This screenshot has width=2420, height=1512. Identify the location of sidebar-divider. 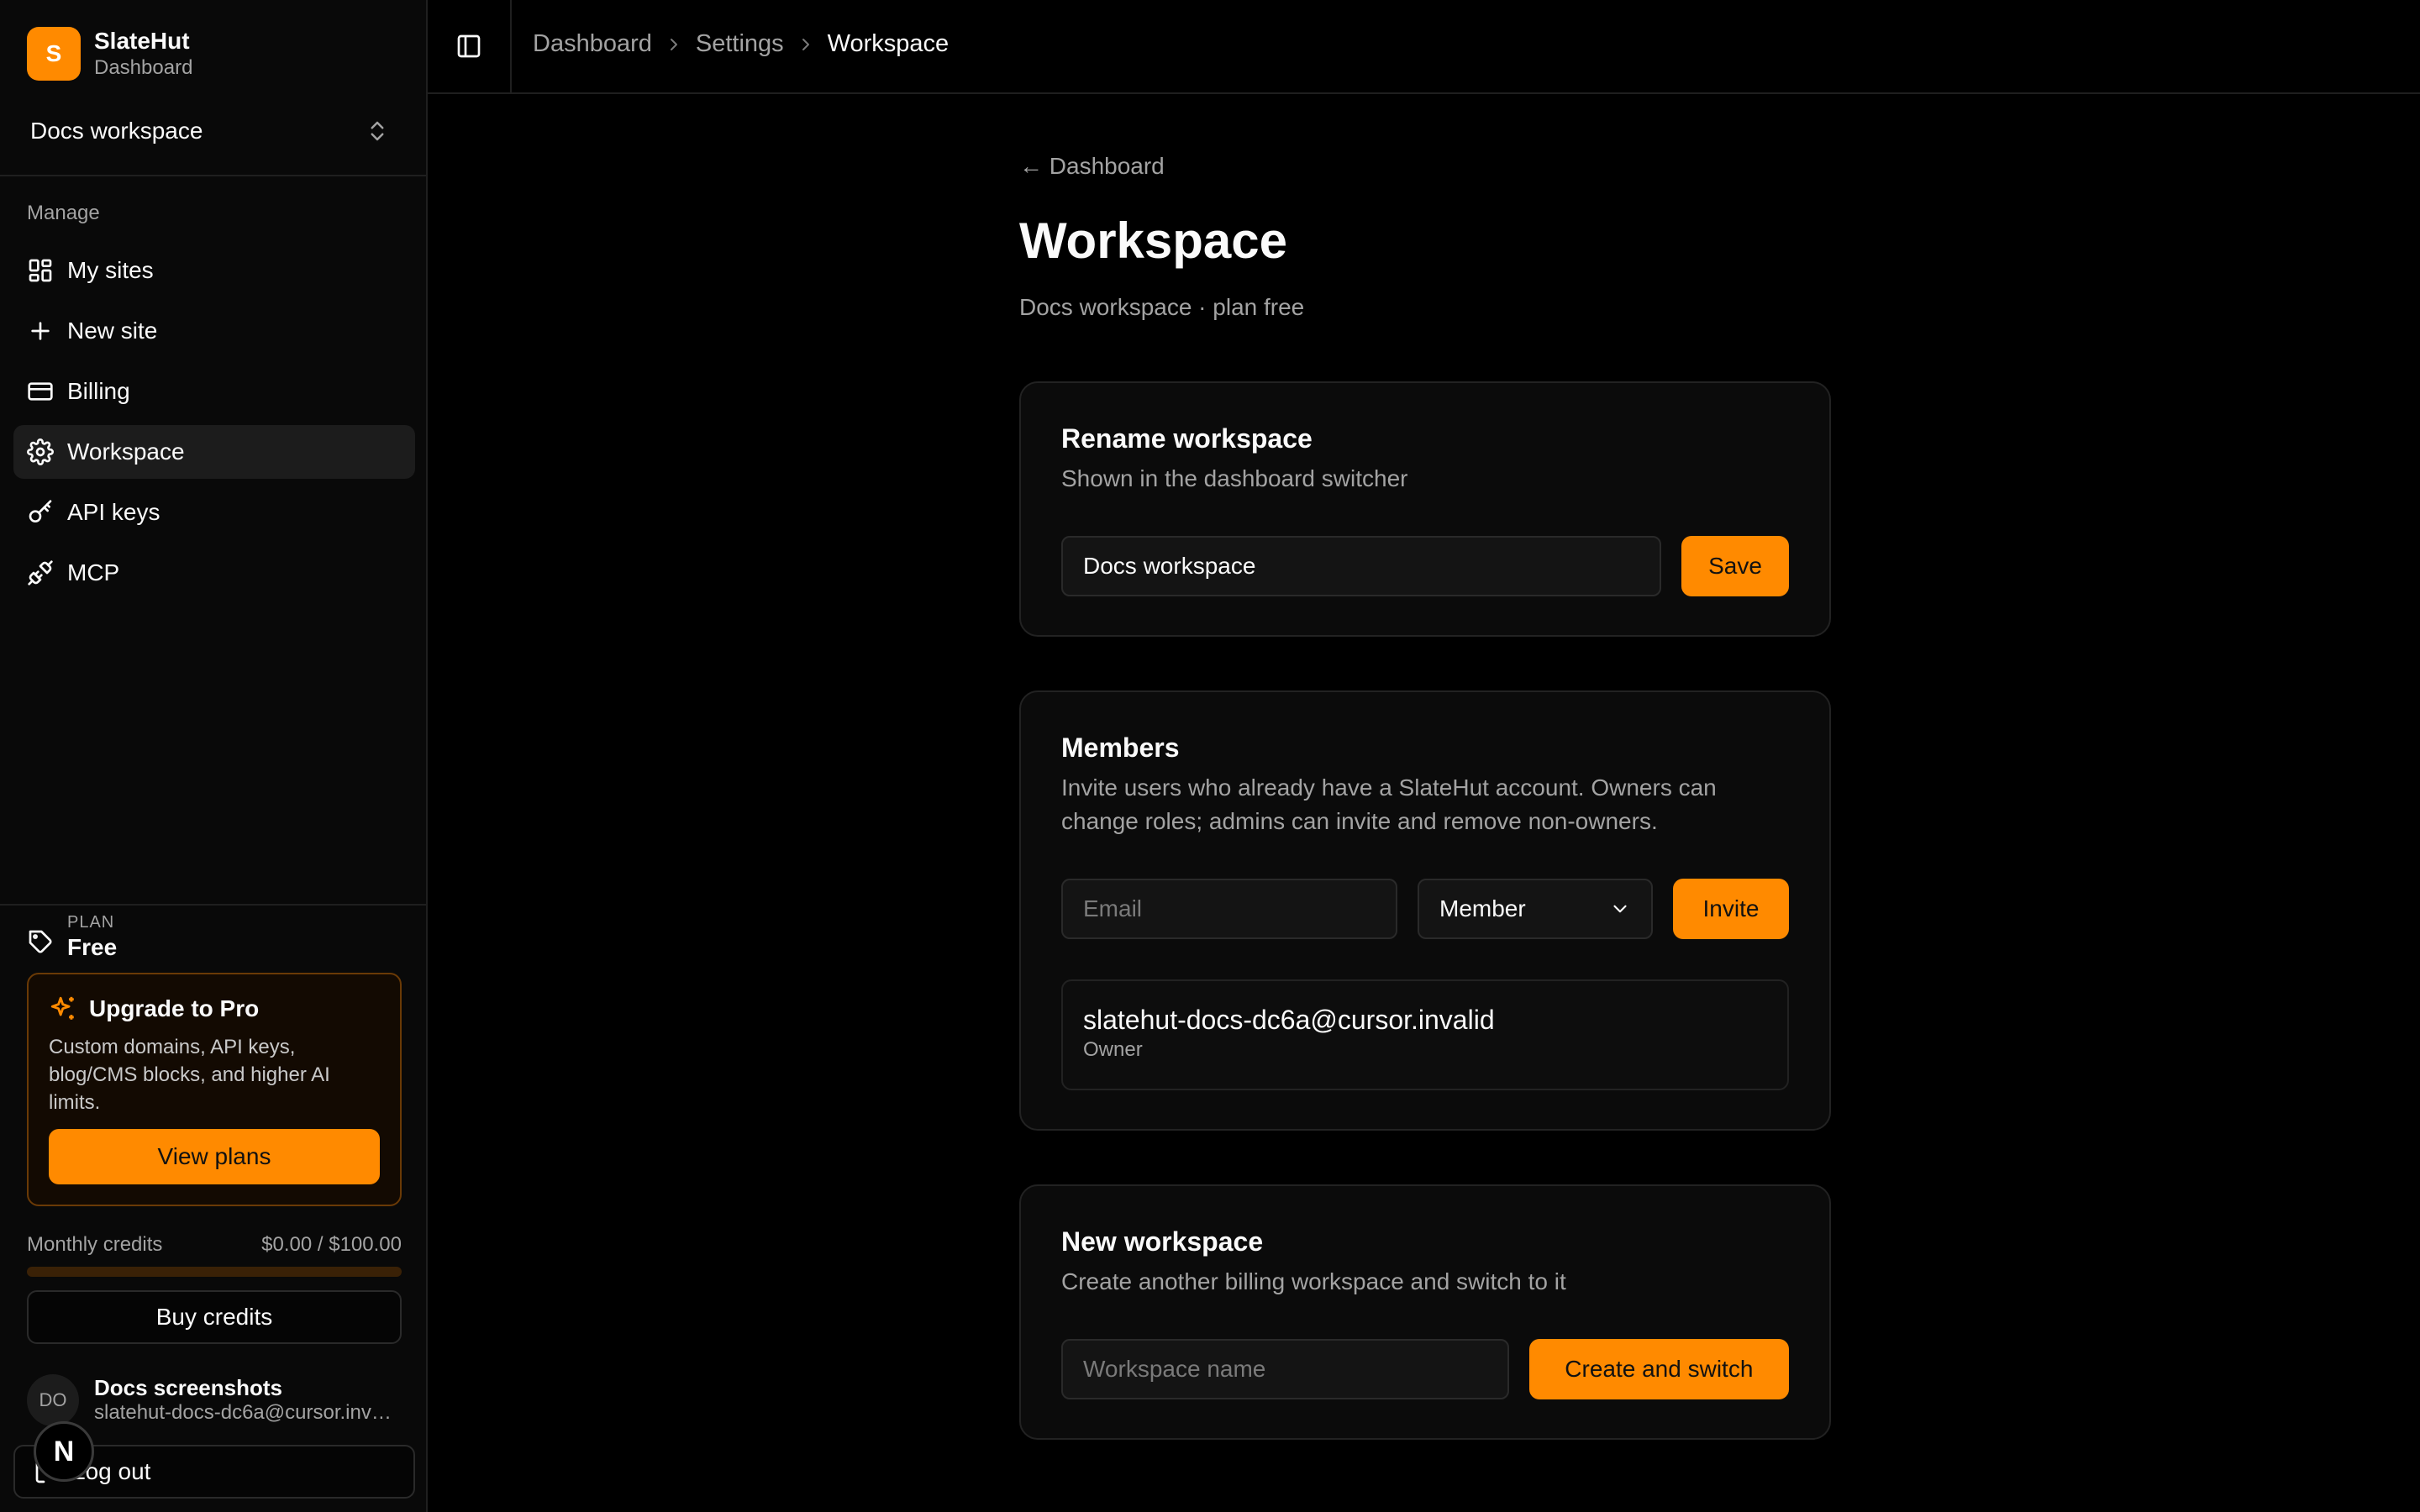
(213, 175).